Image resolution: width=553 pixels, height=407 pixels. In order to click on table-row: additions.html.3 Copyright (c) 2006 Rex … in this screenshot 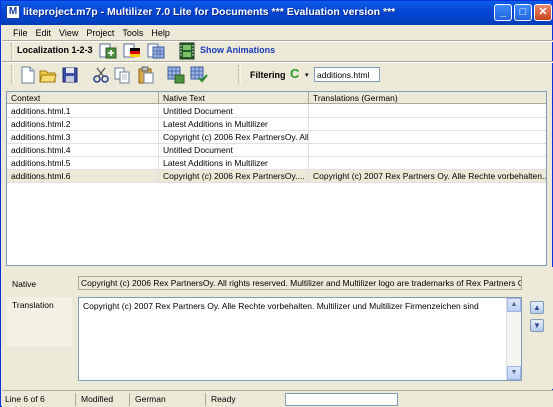, I will do `click(276, 137)`.